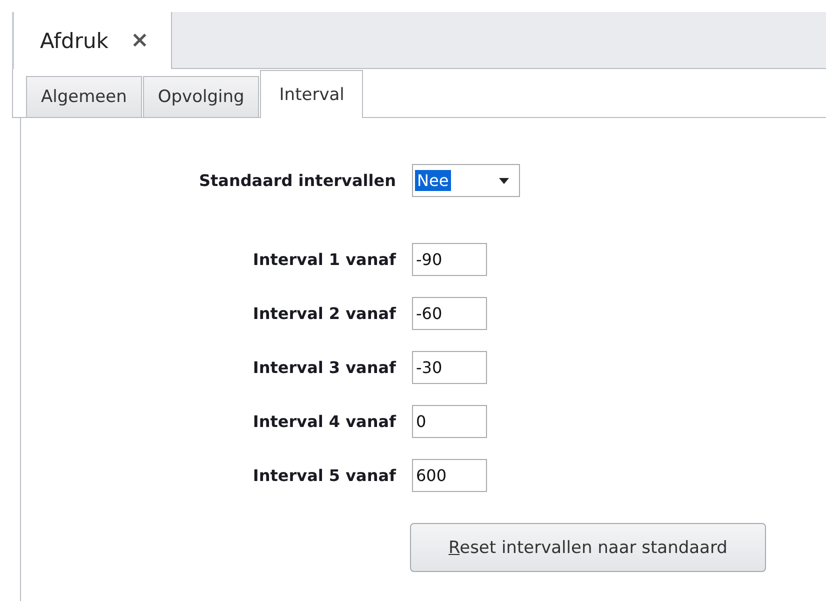  Describe the element at coordinates (297, 180) in the screenshot. I see `field-label: Standaard intervallen` at that location.